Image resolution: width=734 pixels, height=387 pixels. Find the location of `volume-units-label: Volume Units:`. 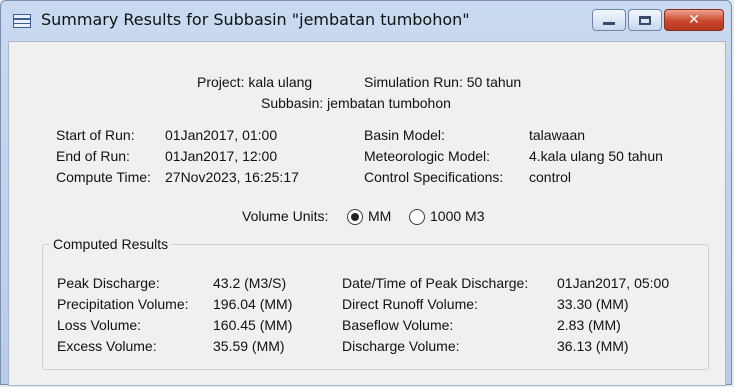

volume-units-label: Volume Units: is located at coordinates (285, 216).